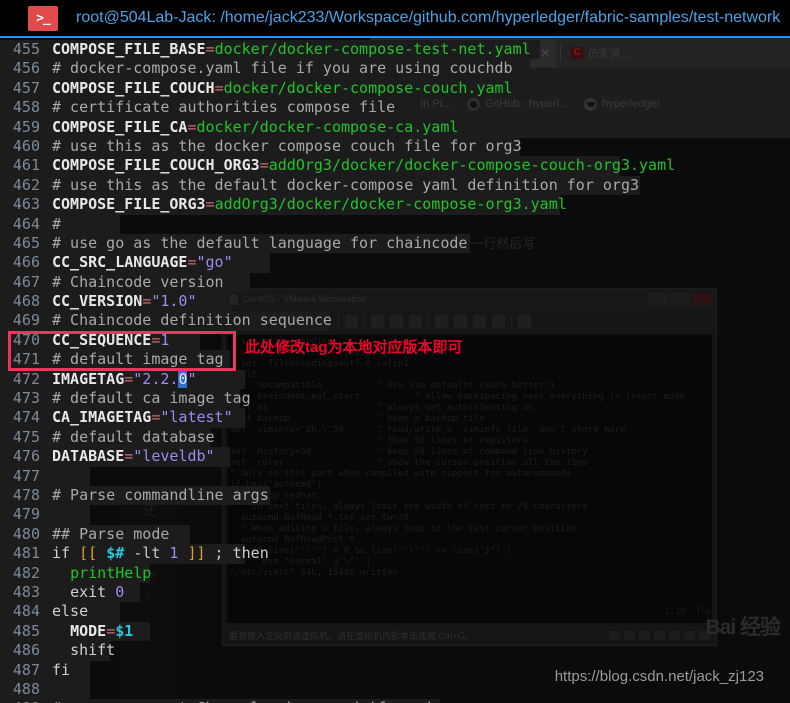  I want to click on line-number: 471, so click(23, 360).